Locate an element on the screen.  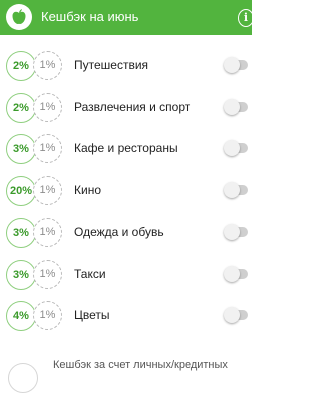
apple-icon is located at coordinates (19, 17).